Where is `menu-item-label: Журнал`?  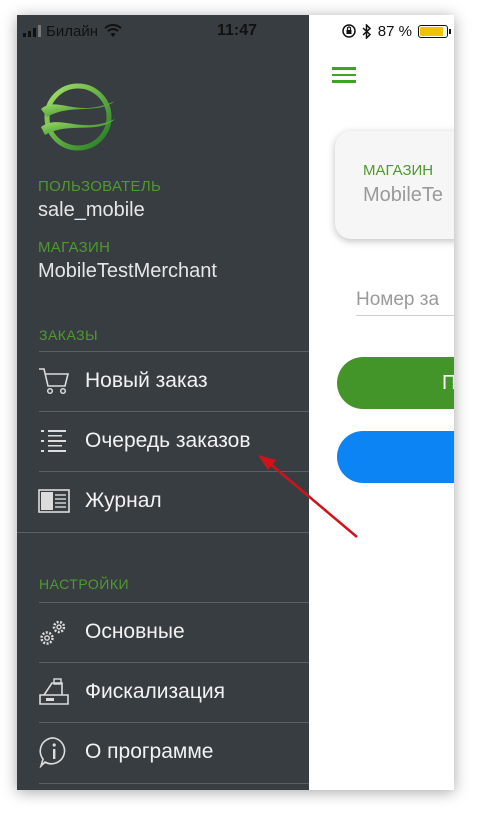 menu-item-label: Журнал is located at coordinates (123, 500).